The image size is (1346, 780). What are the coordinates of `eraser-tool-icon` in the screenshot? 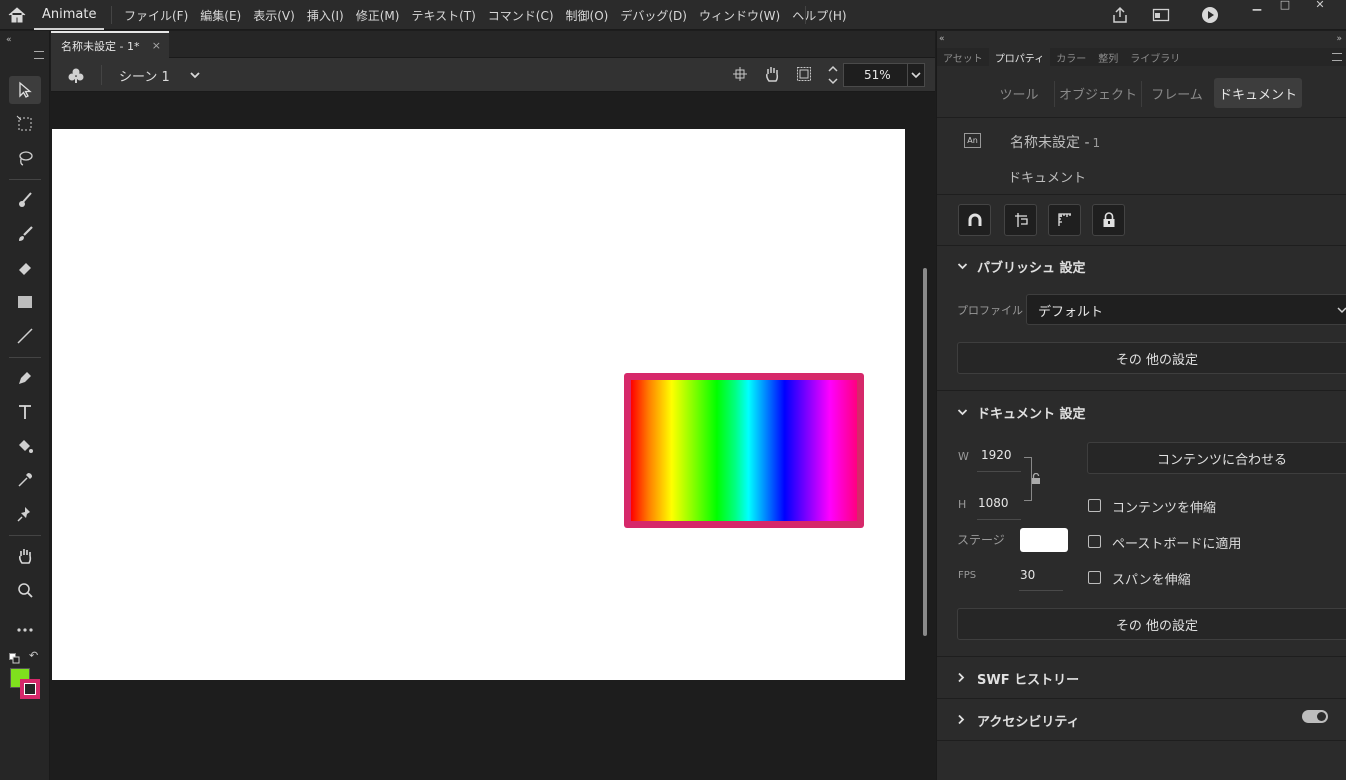 It's located at (25, 268).